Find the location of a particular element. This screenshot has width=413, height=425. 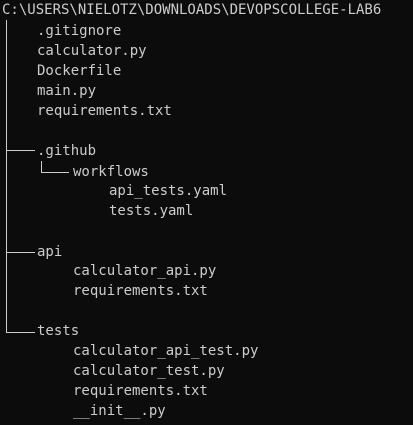

tree-trunk-line is located at coordinates (6, 176).